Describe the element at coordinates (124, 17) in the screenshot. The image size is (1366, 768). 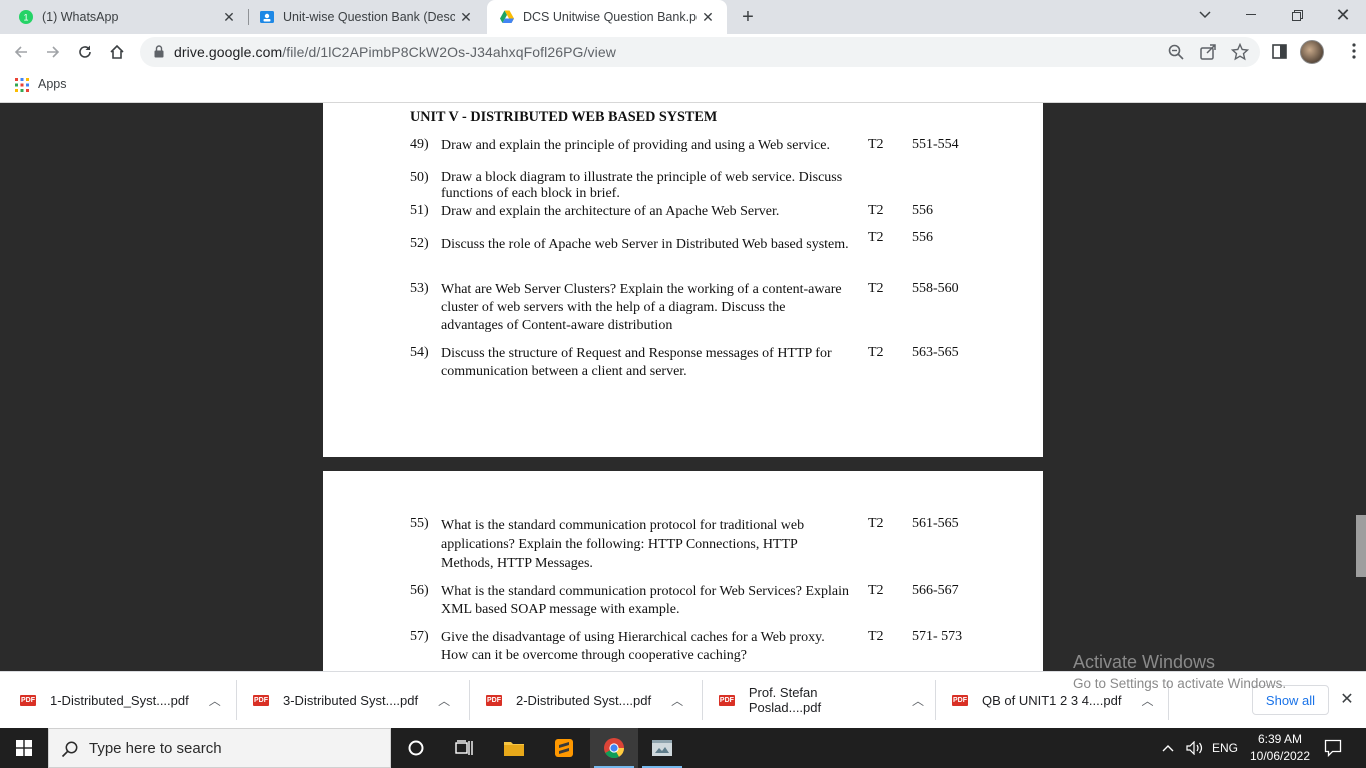
I see `tab-whatsapp: 1 (1) WhatsApp ✕` at that location.